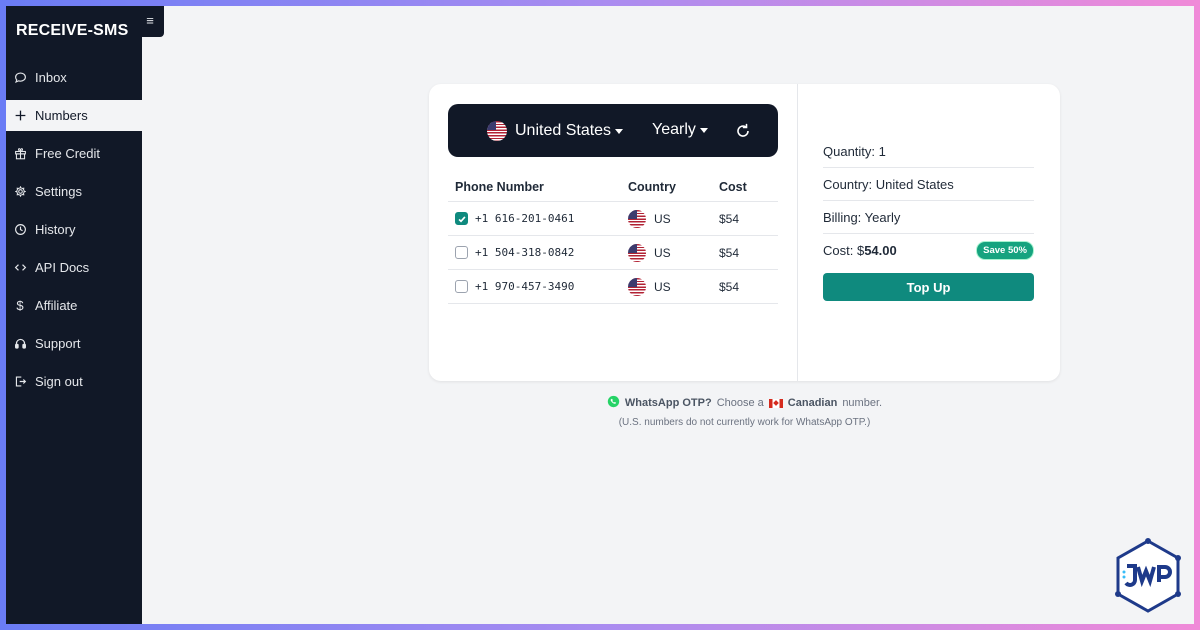 The width and height of the screenshot is (1200, 630). Describe the element at coordinates (812, 403) in the screenshot. I see `note-canadian: Canadian` at that location.